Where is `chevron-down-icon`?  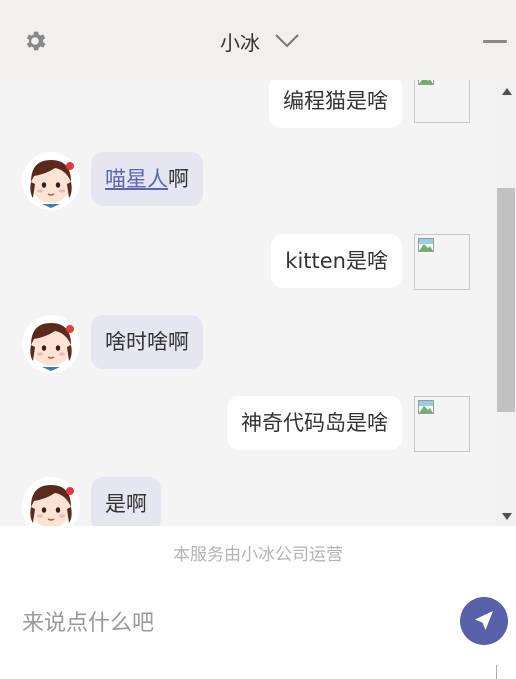 chevron-down-icon is located at coordinates (287, 41).